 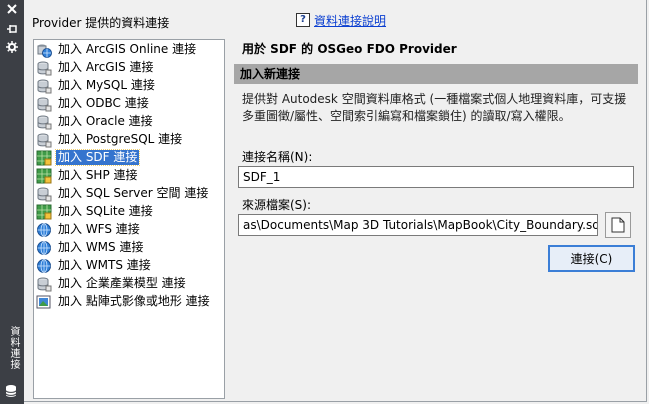 I want to click on provider-item: 加入 SQLite 連接, so click(x=95, y=211).